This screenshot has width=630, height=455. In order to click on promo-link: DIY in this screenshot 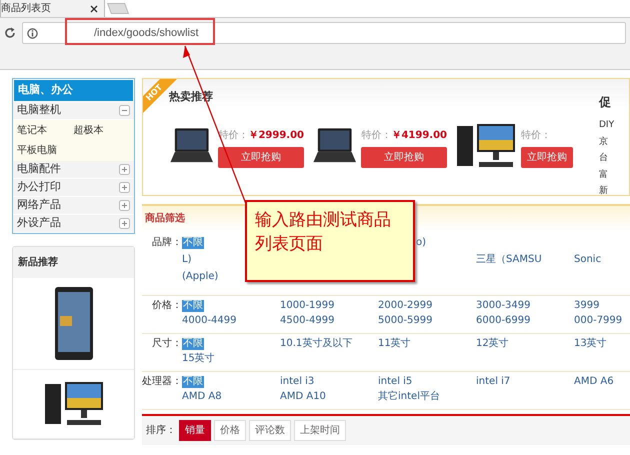, I will do `click(614, 125)`.